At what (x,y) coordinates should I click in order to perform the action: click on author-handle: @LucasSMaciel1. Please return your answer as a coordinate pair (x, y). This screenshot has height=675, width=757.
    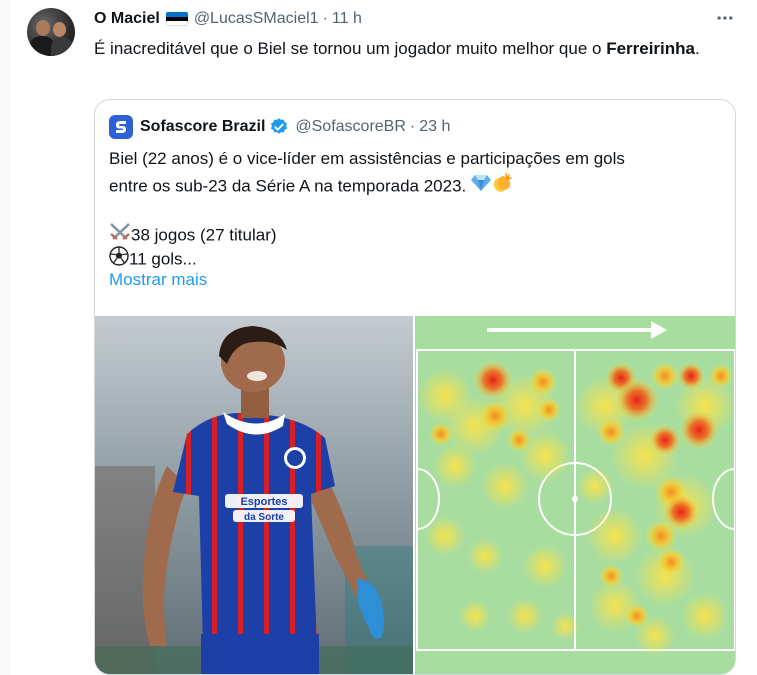
    Looking at the image, I should click on (256, 19).